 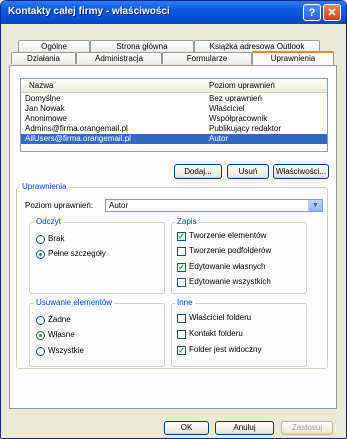 I want to click on permission-level-value: Autor, so click(x=119, y=205).